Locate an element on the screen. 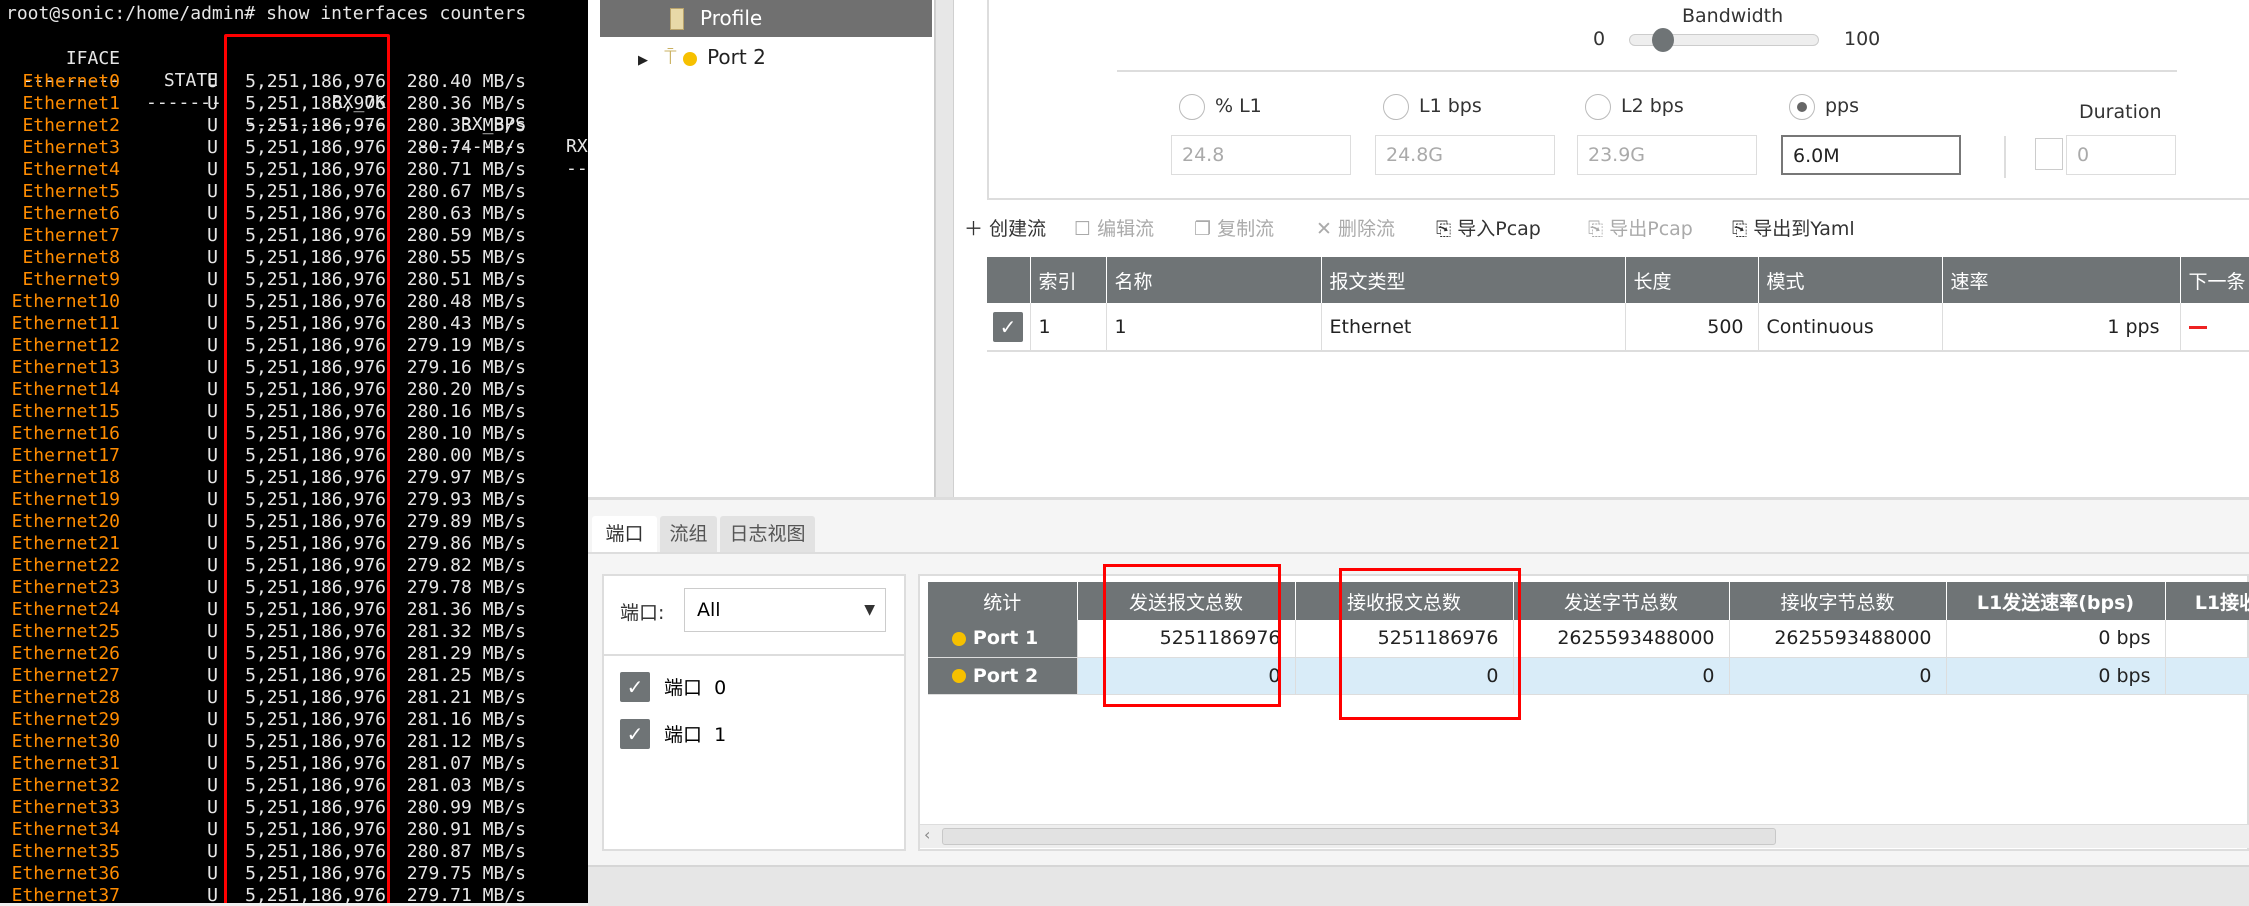  cell-mode: Continuous is located at coordinates (1850, 327).